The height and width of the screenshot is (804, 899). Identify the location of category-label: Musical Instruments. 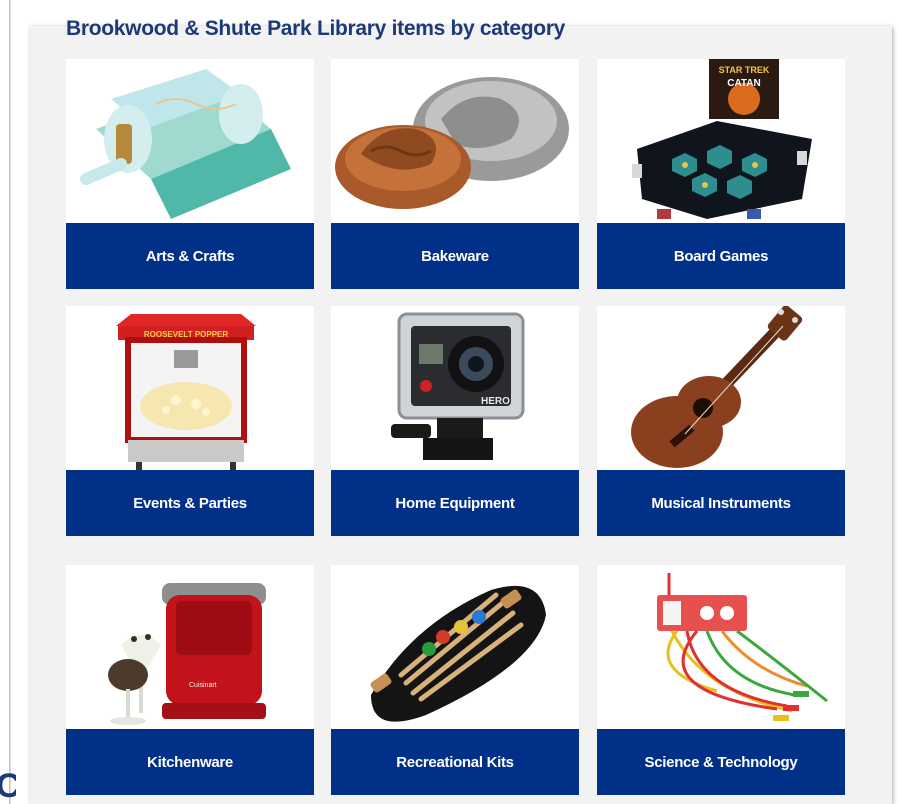
(721, 503).